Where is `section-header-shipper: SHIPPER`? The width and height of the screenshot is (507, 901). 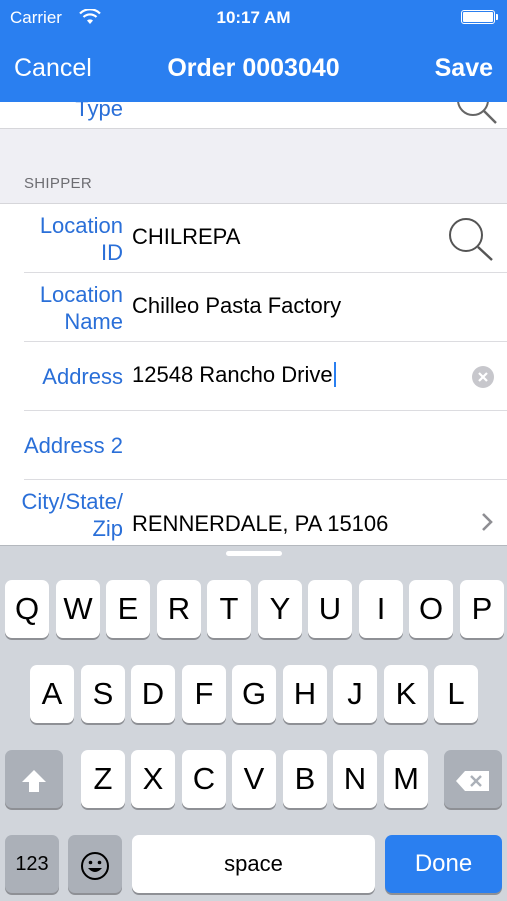
section-header-shipper: SHIPPER is located at coordinates (58, 183).